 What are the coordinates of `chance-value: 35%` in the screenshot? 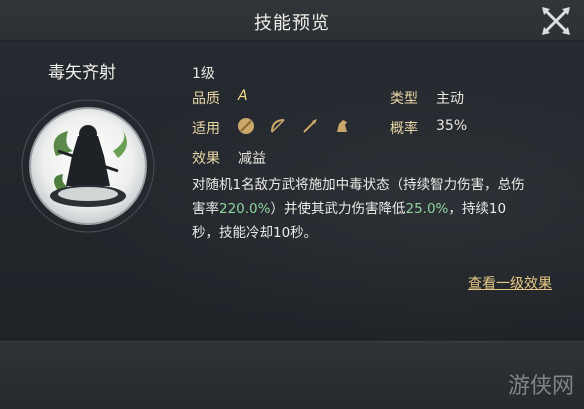 It's located at (452, 126).